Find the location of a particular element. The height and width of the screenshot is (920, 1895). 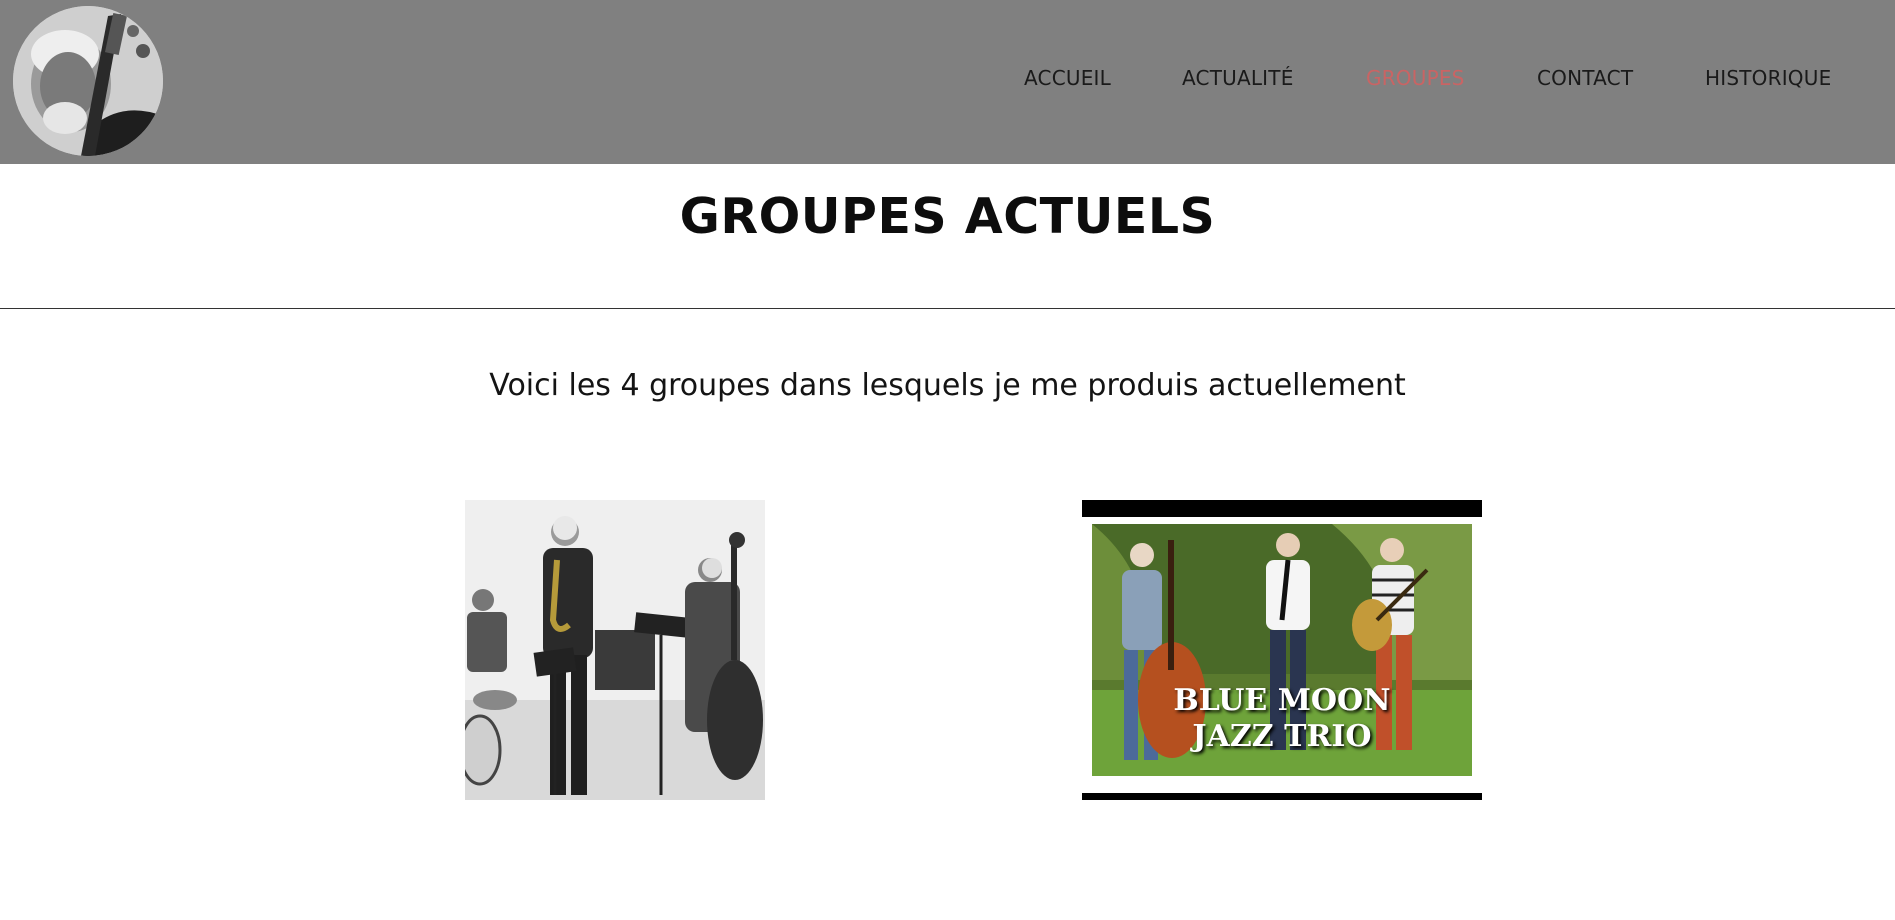

nav-link-actualite: ACTUALITÉ is located at coordinates (1238, 81).